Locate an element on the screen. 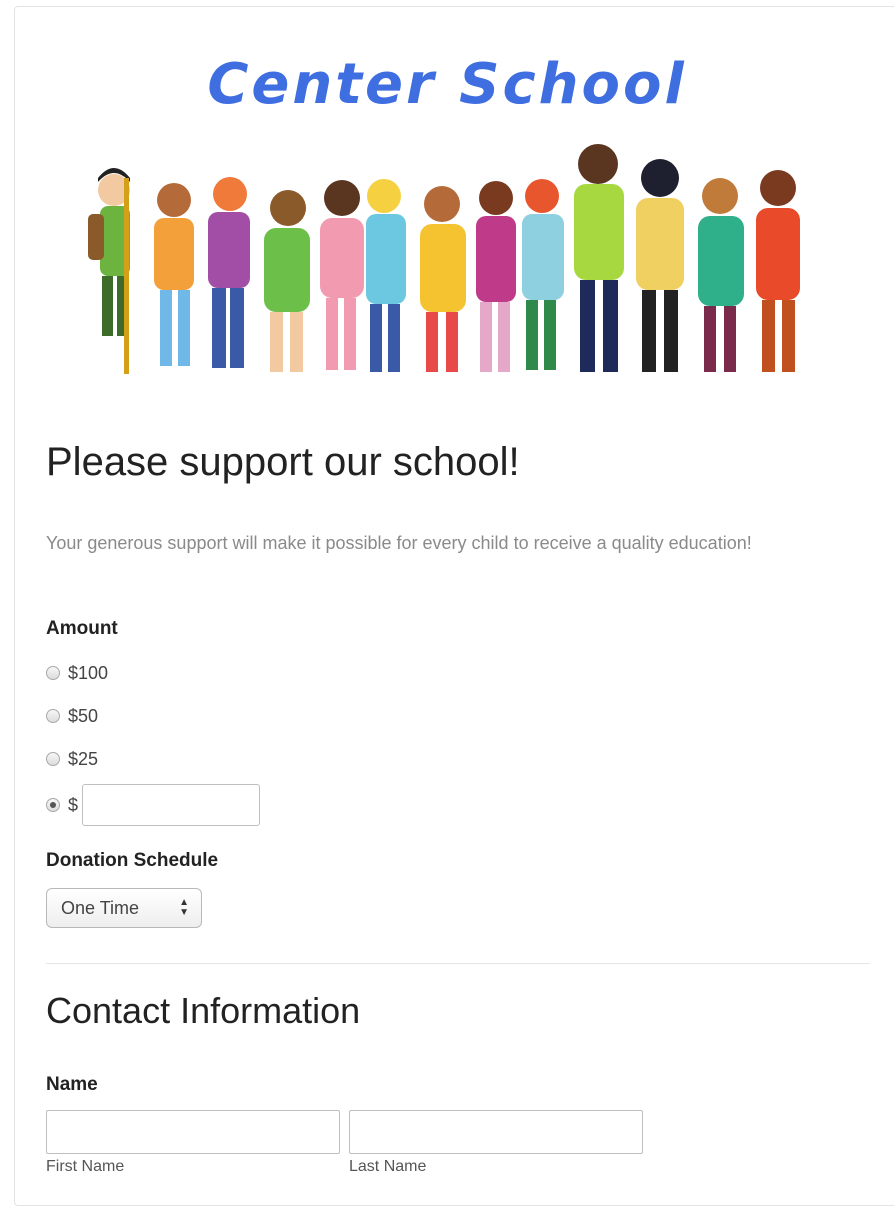  amount-label: Amount is located at coordinates (82, 628).